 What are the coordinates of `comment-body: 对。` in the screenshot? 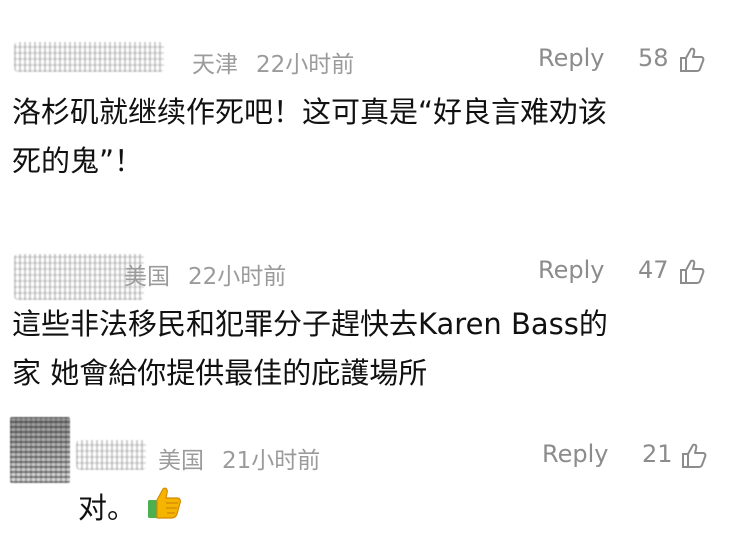 It's located at (107, 508).